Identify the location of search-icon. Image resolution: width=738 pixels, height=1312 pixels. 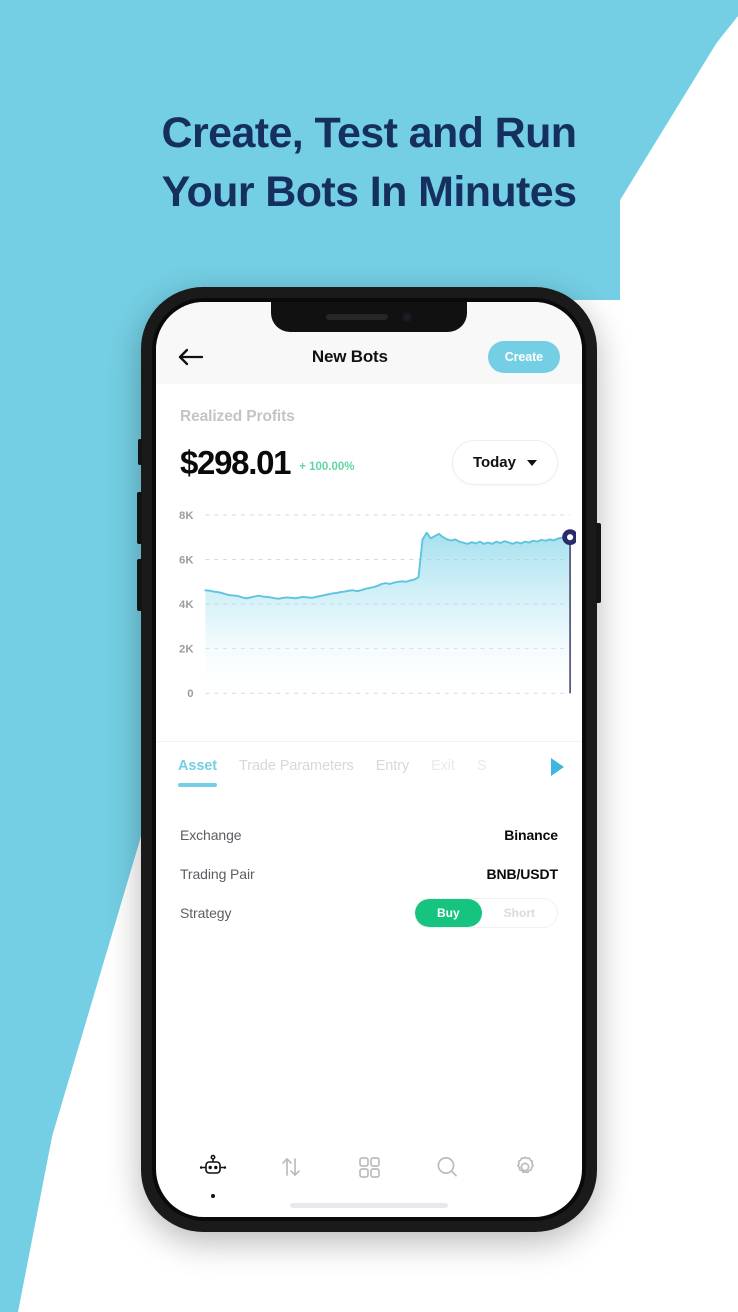
(447, 1167).